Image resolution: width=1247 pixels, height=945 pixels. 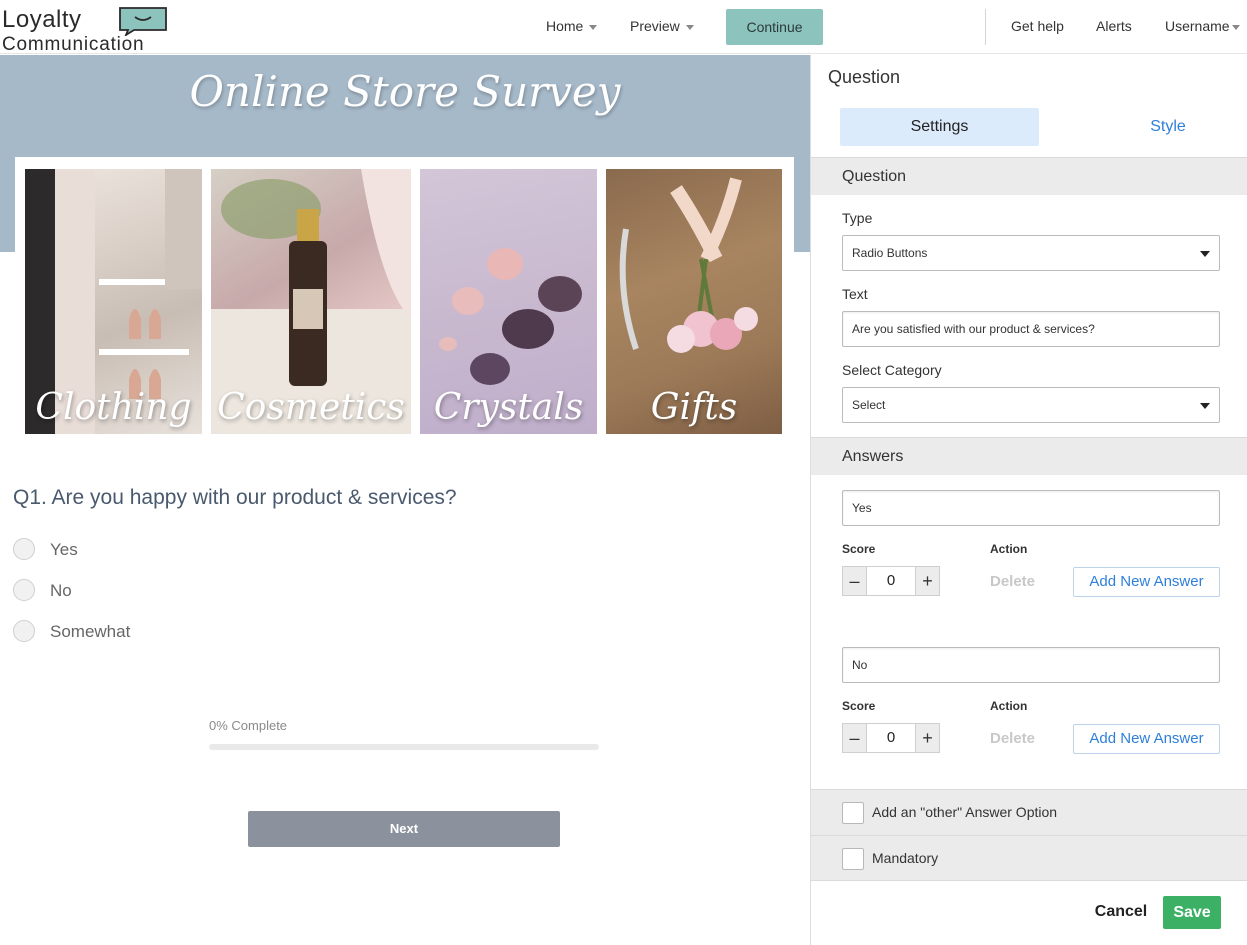 I want to click on mandatory-checkbox, so click(x=853, y=859).